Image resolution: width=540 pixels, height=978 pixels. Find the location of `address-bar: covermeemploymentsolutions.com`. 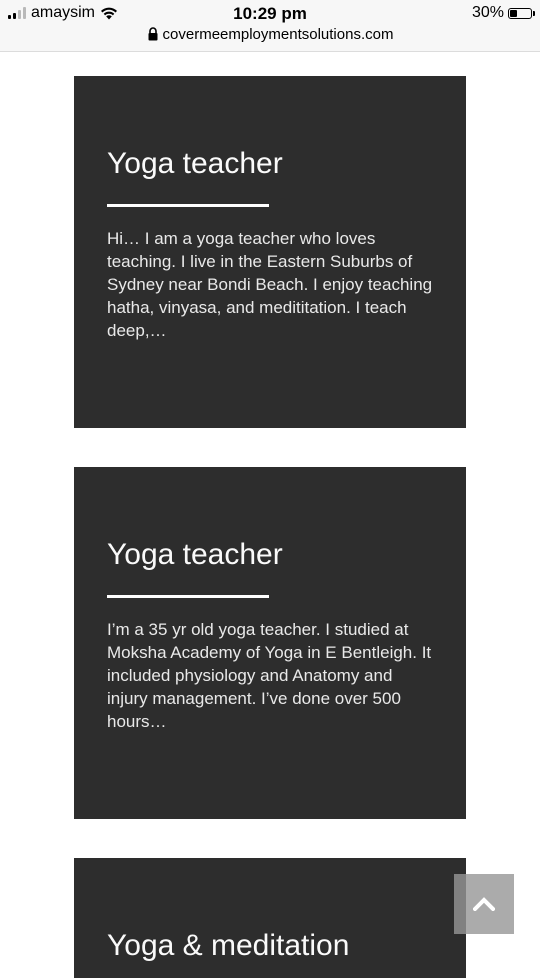

address-bar: covermeemploymentsolutions.com is located at coordinates (270, 34).